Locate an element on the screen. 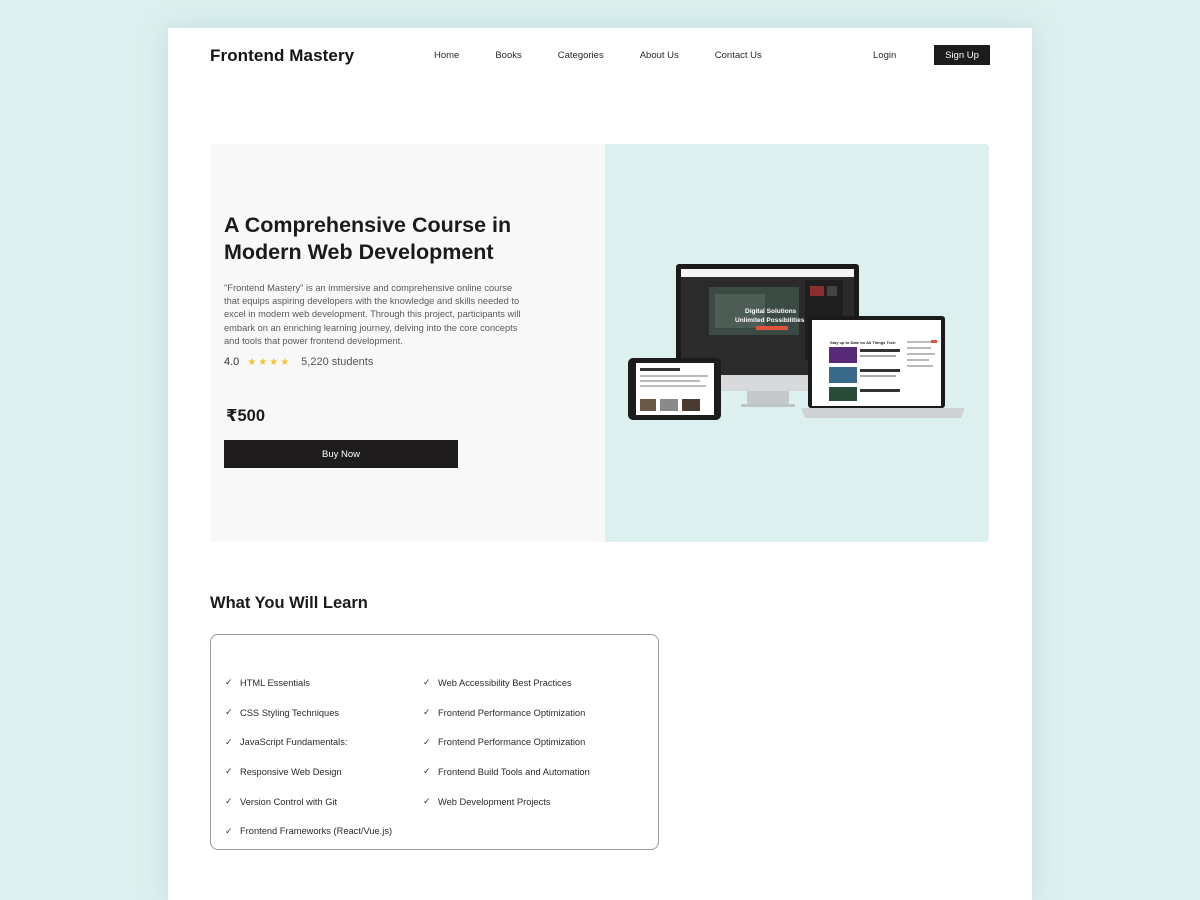 This screenshot has width=1200, height=900. logo: Frontend Mastery is located at coordinates (282, 56).